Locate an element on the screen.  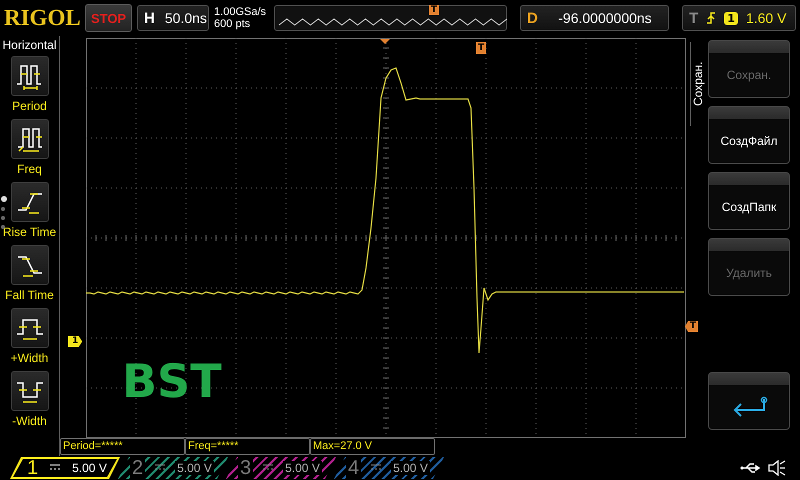
back-softkey is located at coordinates (749, 401).